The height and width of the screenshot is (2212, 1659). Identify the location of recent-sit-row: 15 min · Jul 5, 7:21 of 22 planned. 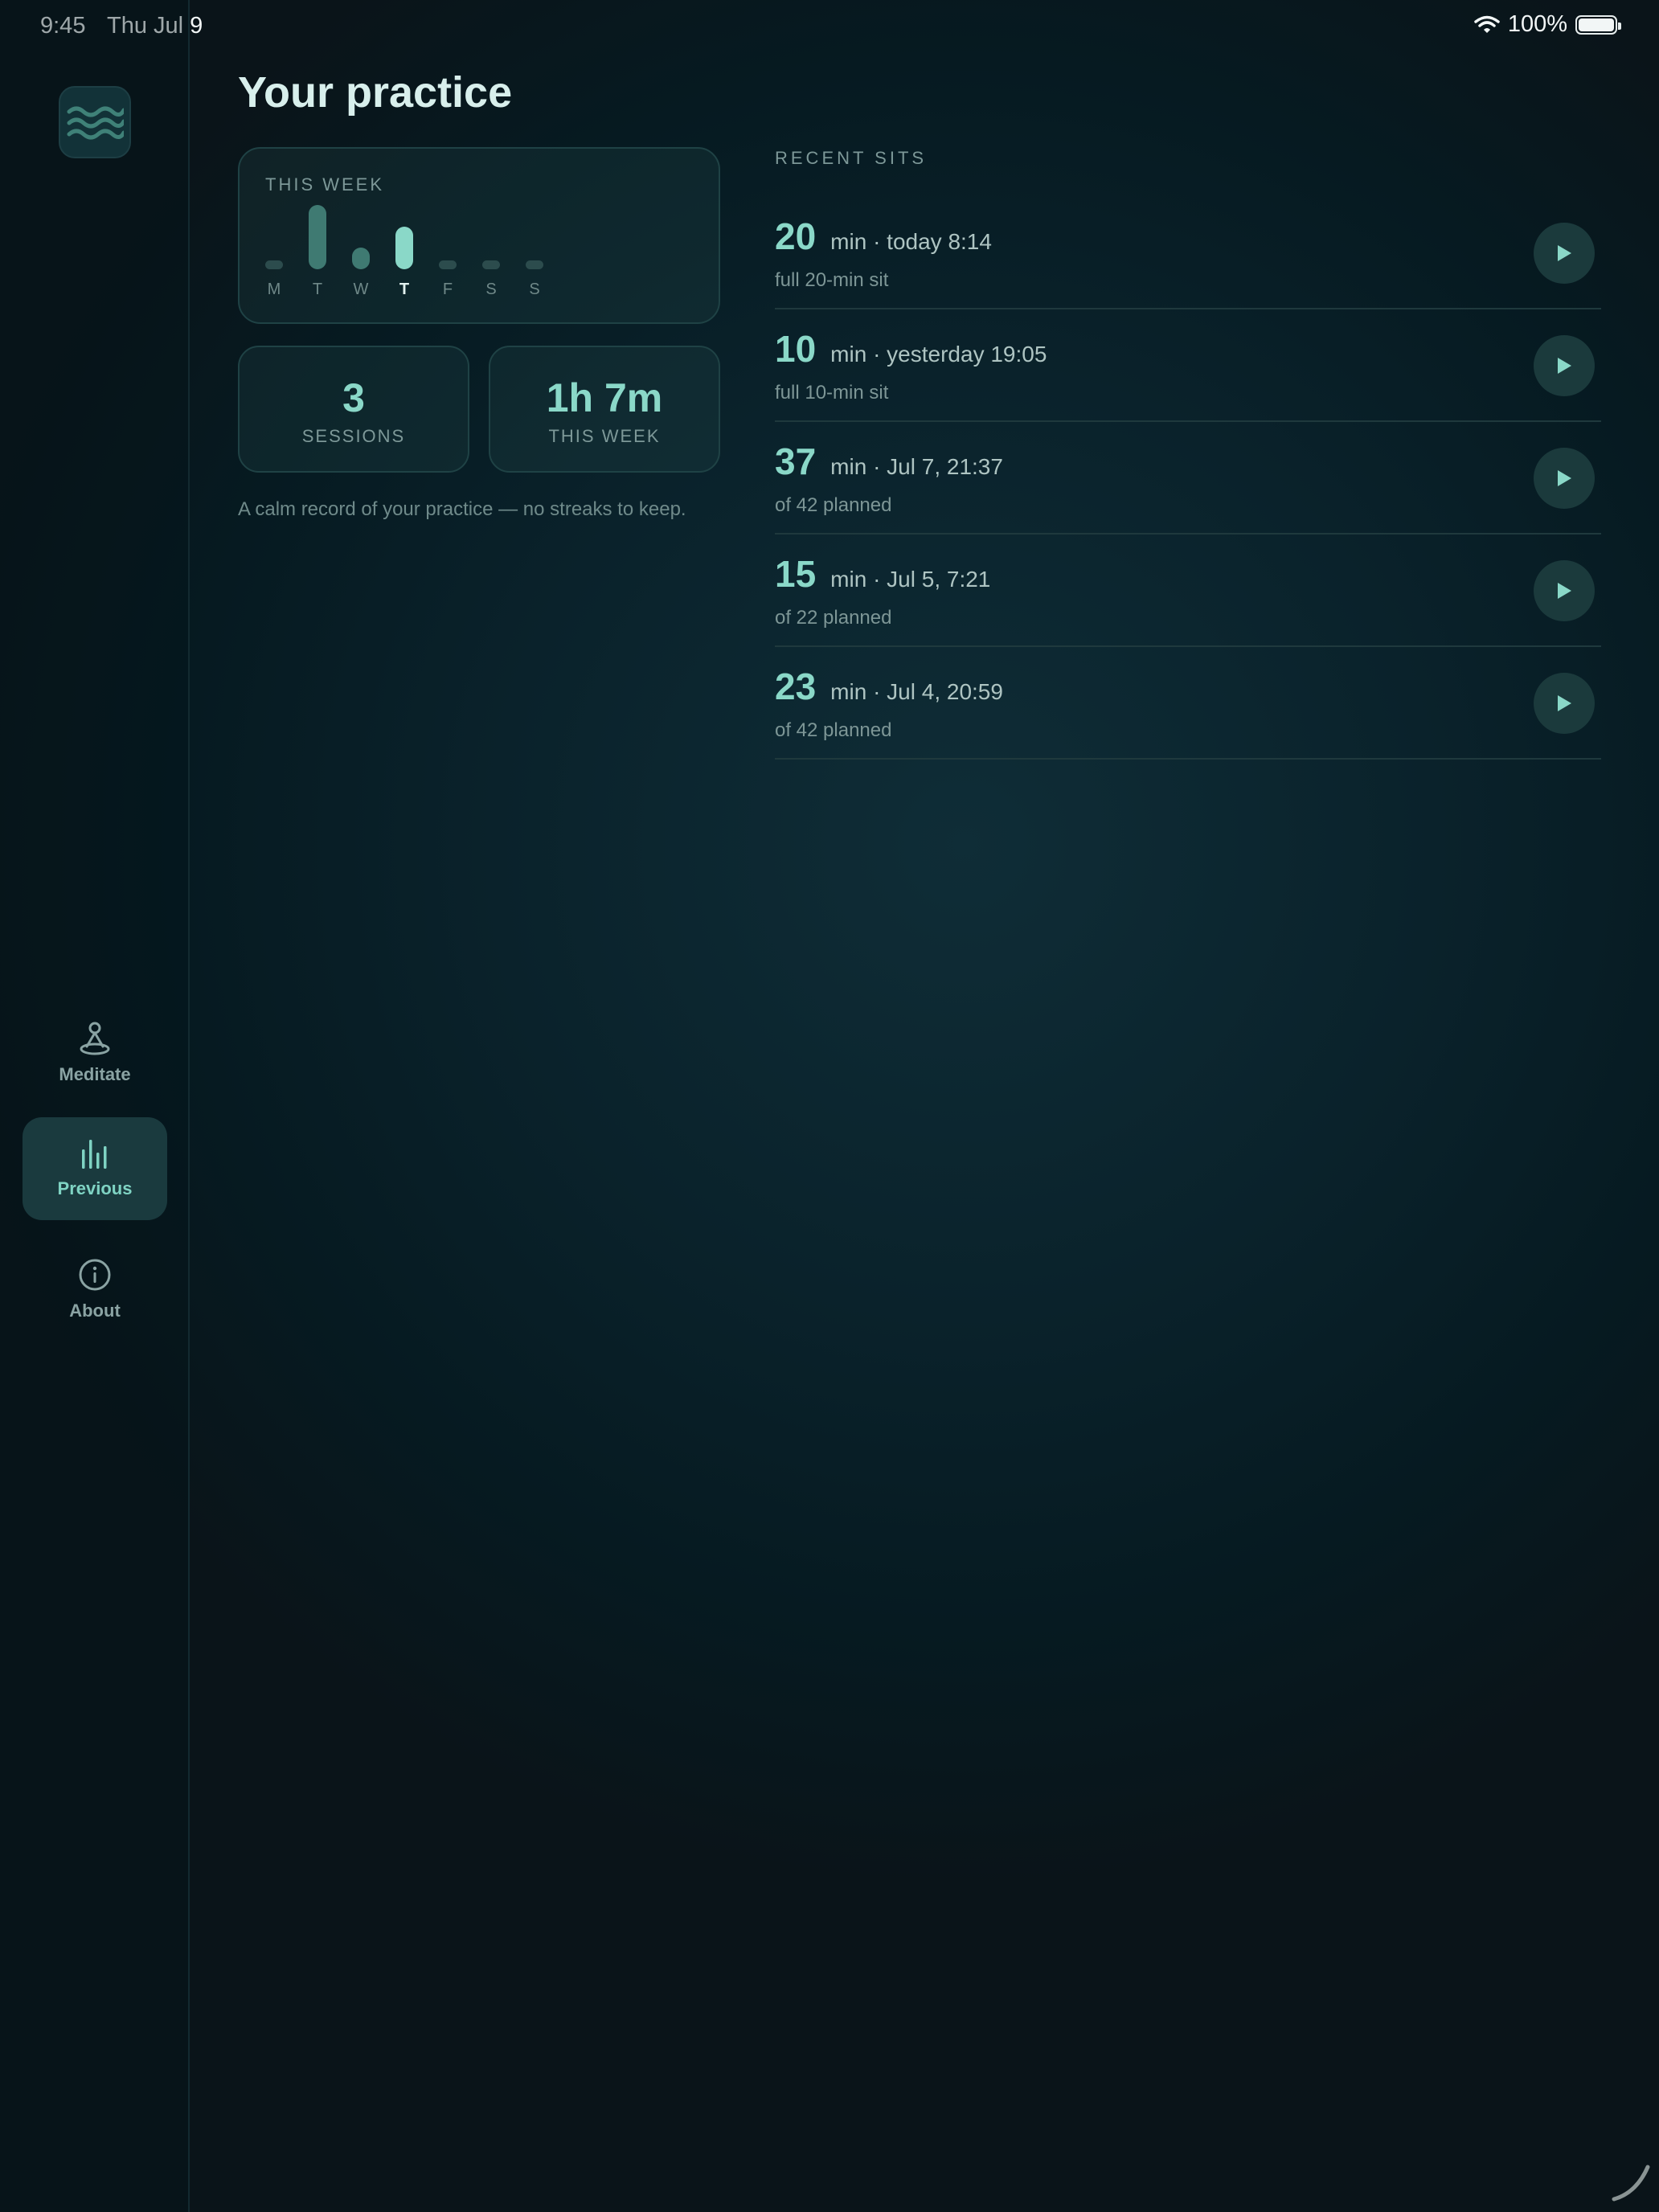
(1188, 591).